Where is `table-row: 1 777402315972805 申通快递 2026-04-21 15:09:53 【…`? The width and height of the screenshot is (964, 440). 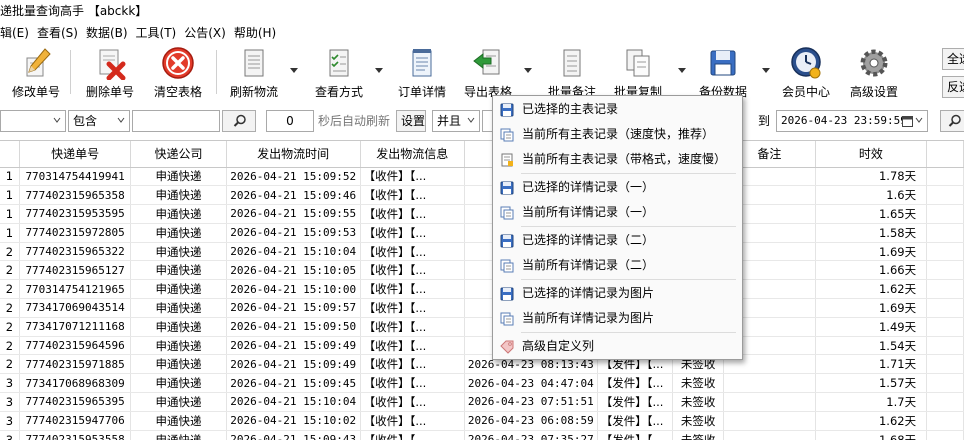 table-row: 1 777402315972805 申通快递 2026-04-21 15:09:53 【… is located at coordinates (482, 233).